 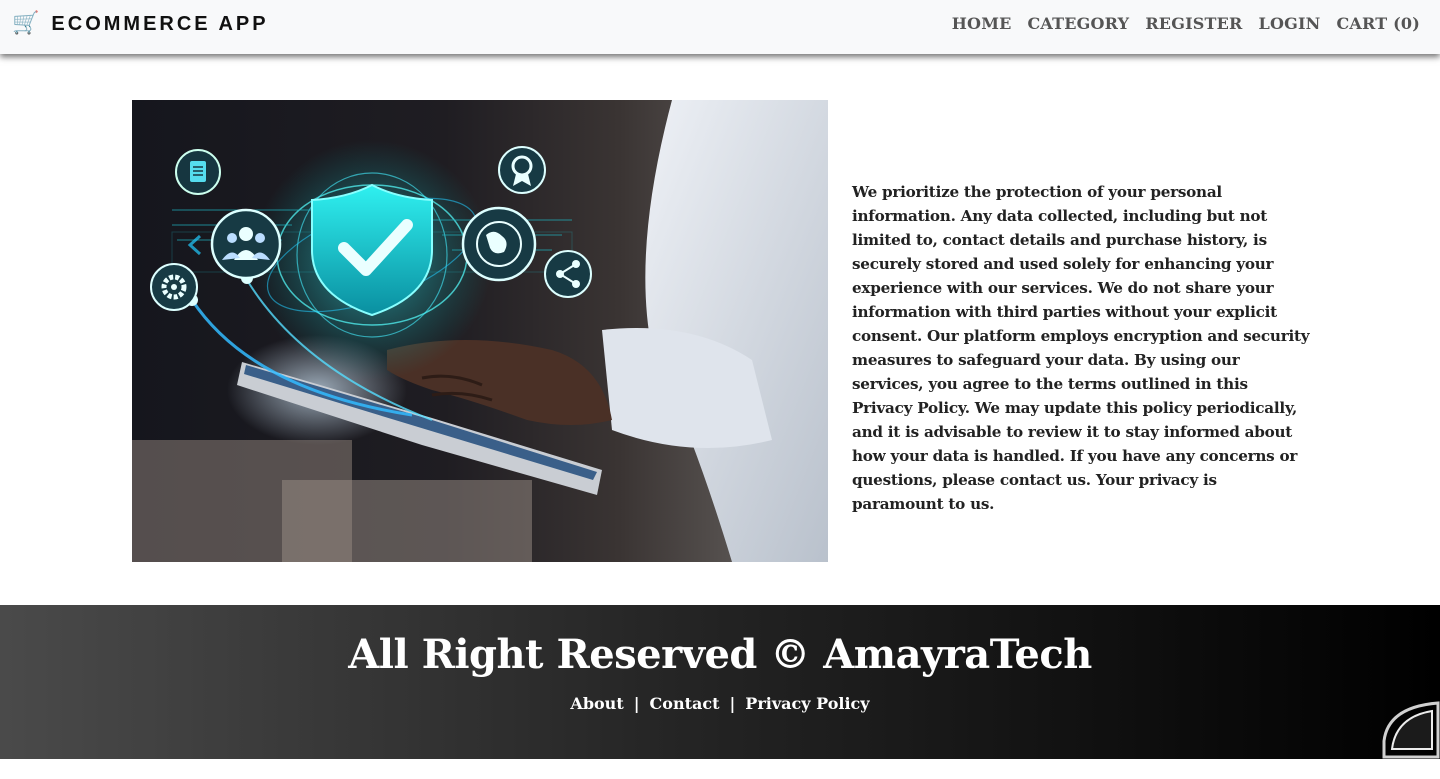 I want to click on nav-cart: CART (0), so click(x=1378, y=23).